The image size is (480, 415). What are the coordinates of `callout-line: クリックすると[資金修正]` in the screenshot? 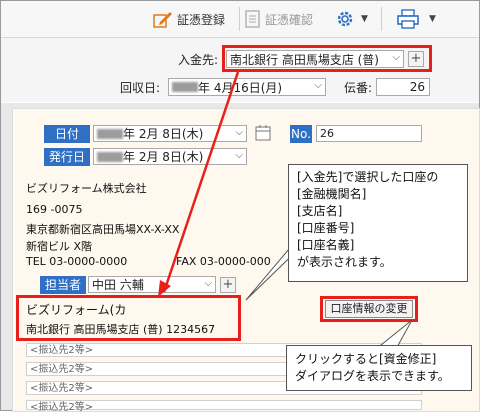 It's located at (366, 359).